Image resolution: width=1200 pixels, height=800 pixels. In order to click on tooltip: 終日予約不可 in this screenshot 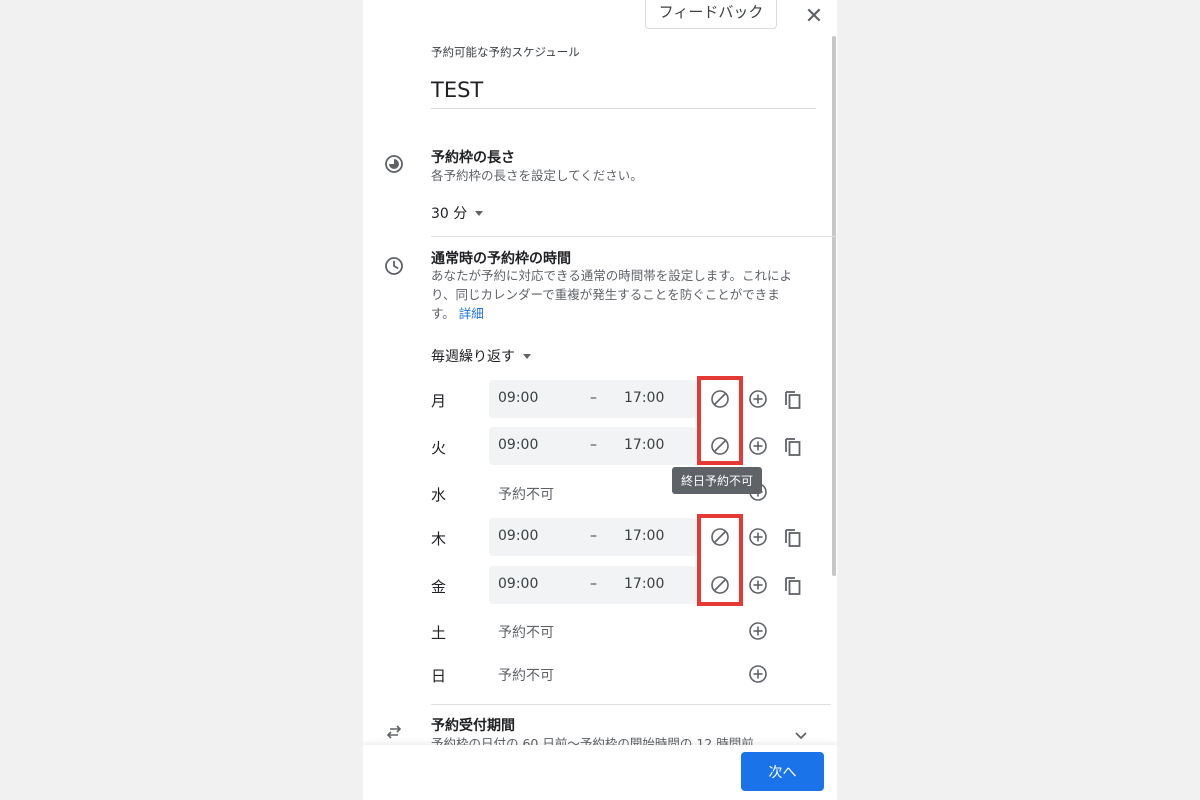, I will do `click(717, 480)`.